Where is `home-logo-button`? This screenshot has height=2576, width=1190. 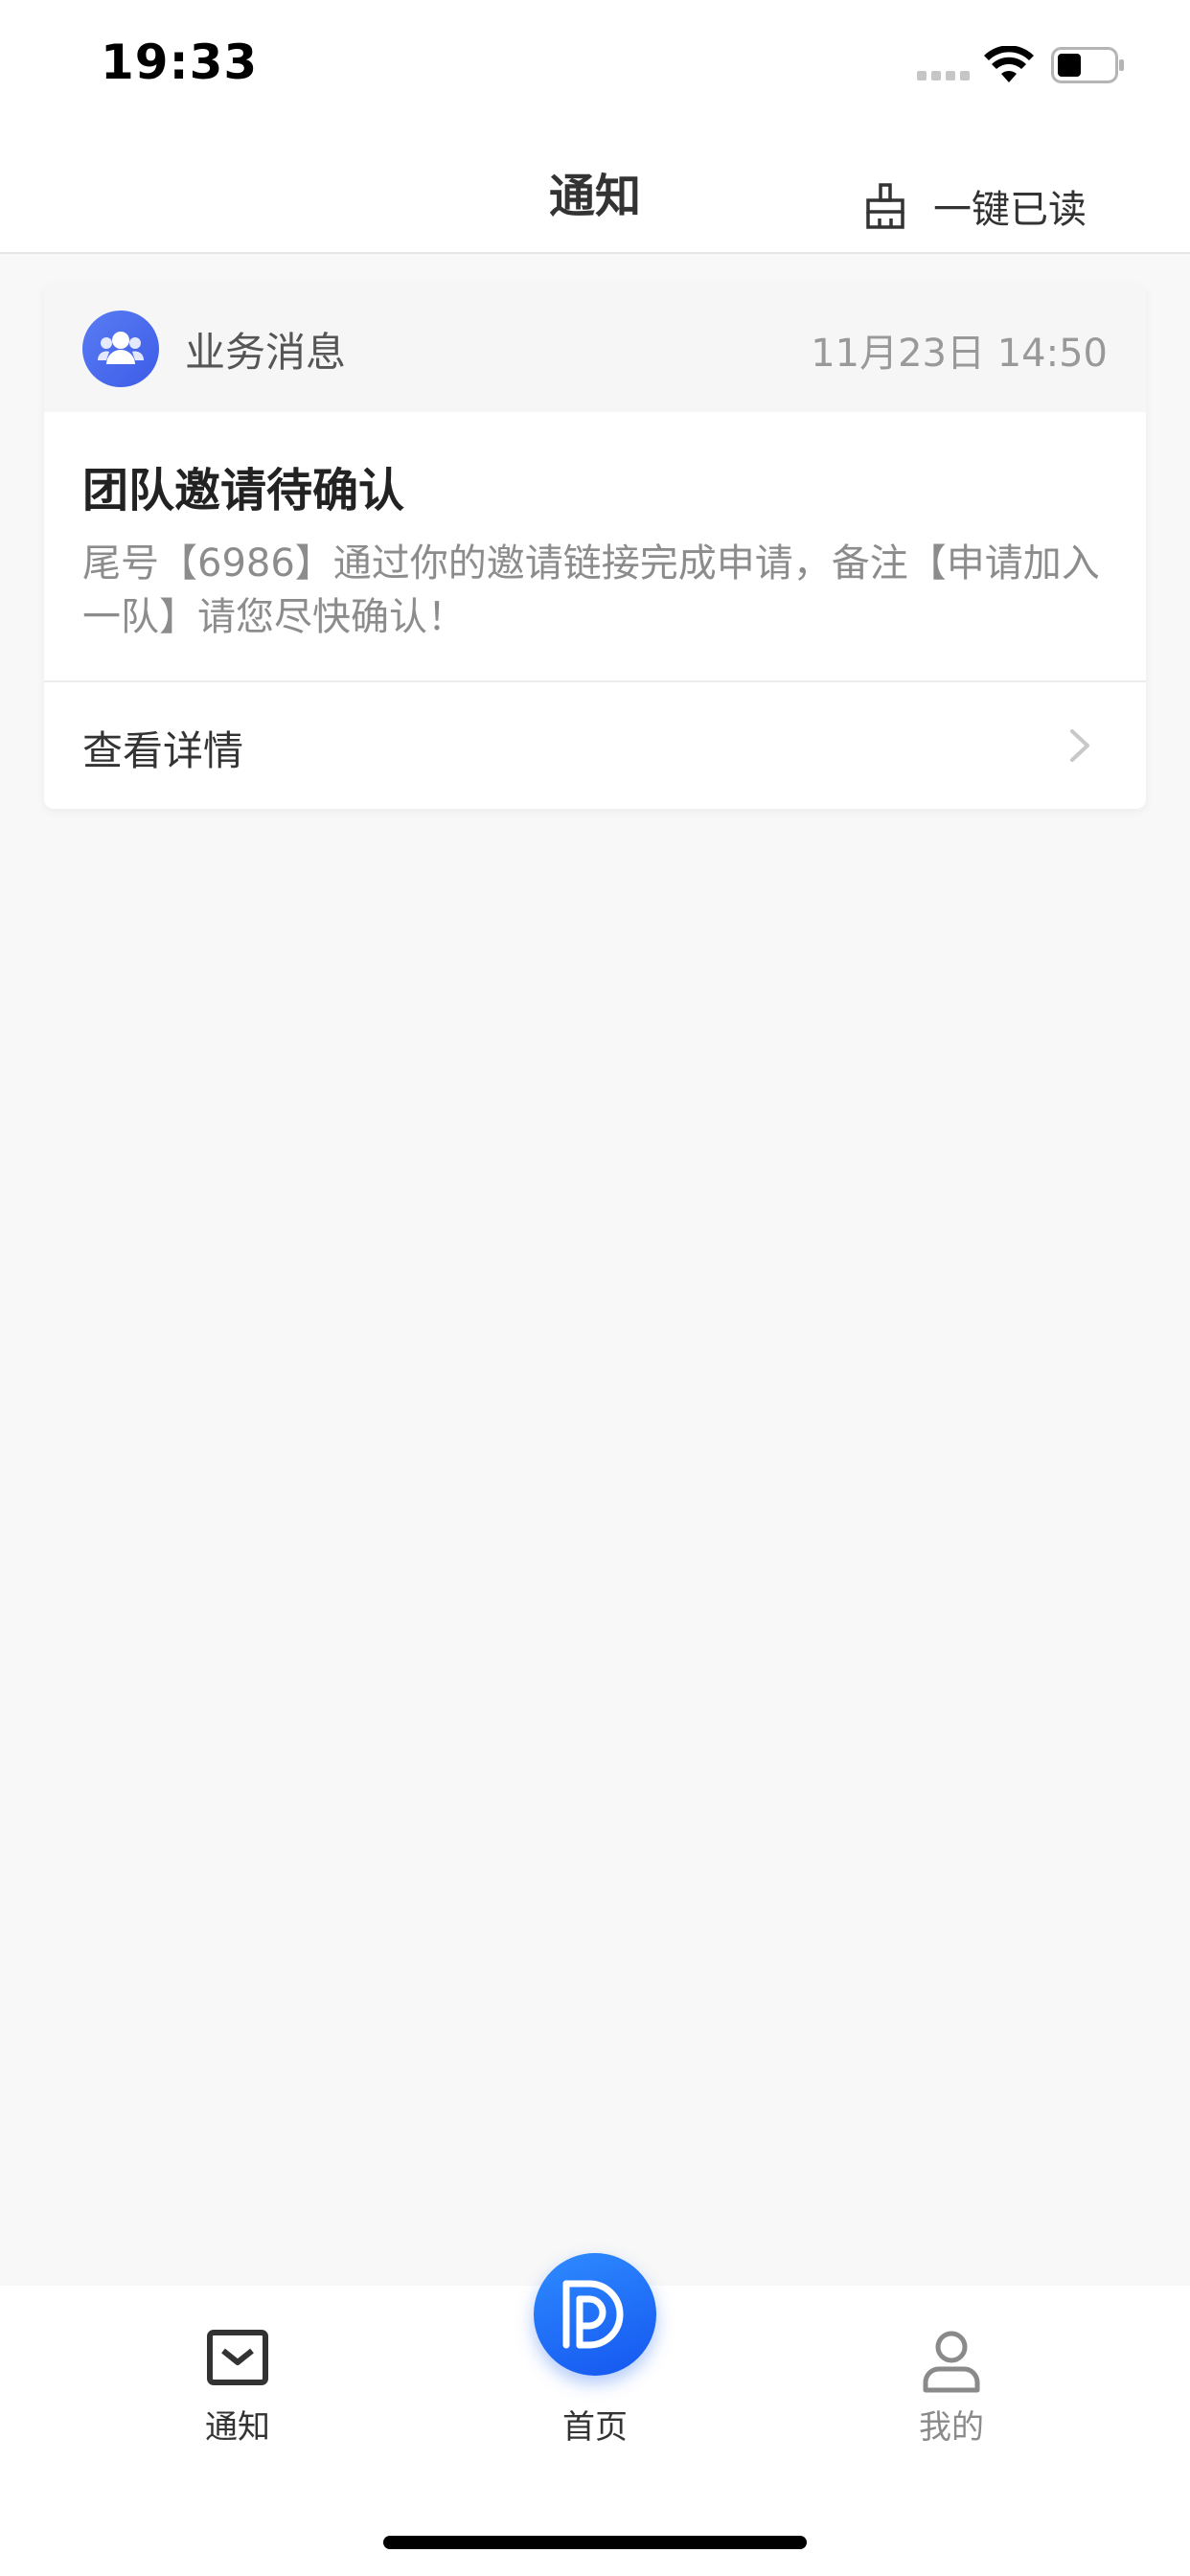
home-logo-button is located at coordinates (595, 2314).